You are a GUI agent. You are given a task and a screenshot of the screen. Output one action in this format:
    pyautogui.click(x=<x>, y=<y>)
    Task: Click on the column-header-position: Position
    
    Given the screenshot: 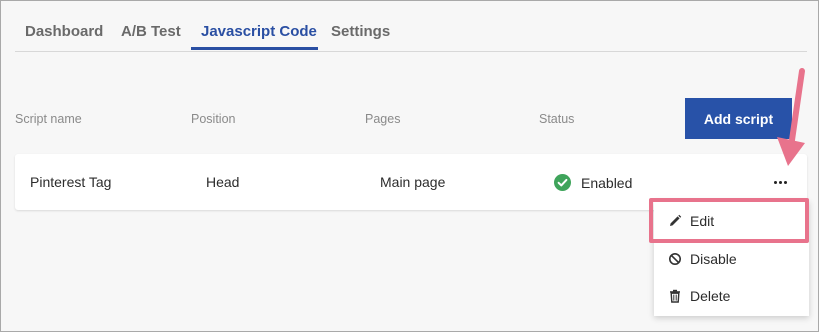 What is the action you would take?
    pyautogui.click(x=213, y=119)
    